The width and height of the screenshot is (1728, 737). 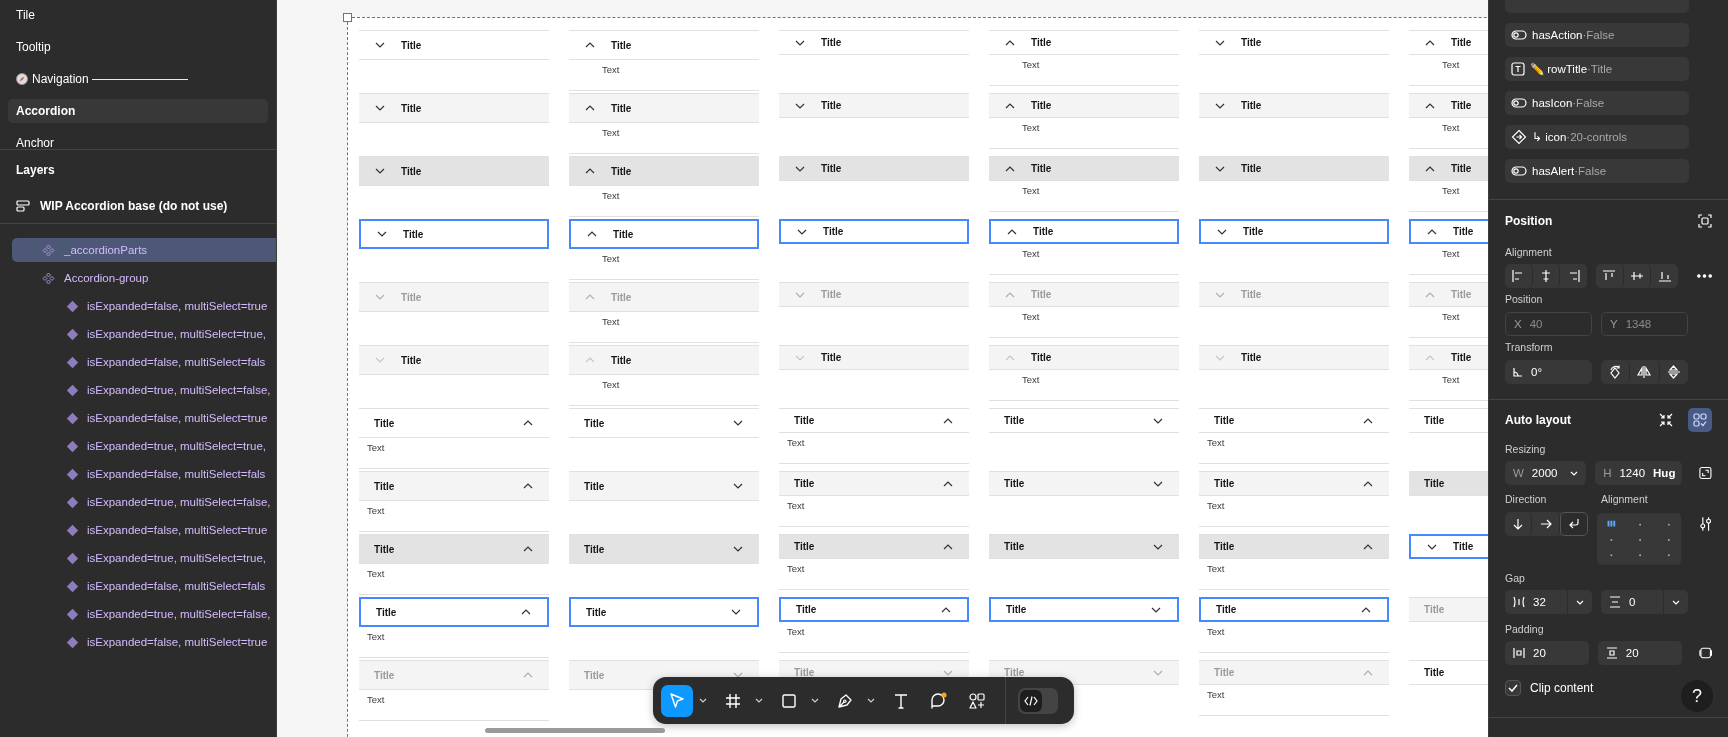 I want to click on page-item: Anchor, so click(x=138, y=138).